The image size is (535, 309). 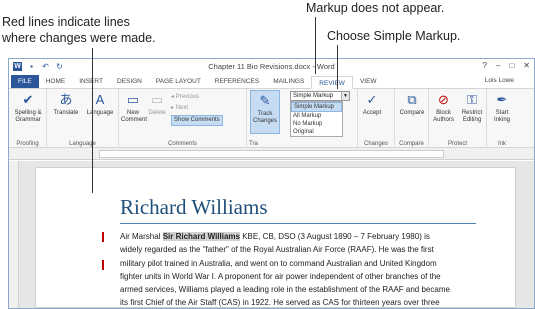 I want to click on tab-design: DESIGN, so click(x=129, y=81).